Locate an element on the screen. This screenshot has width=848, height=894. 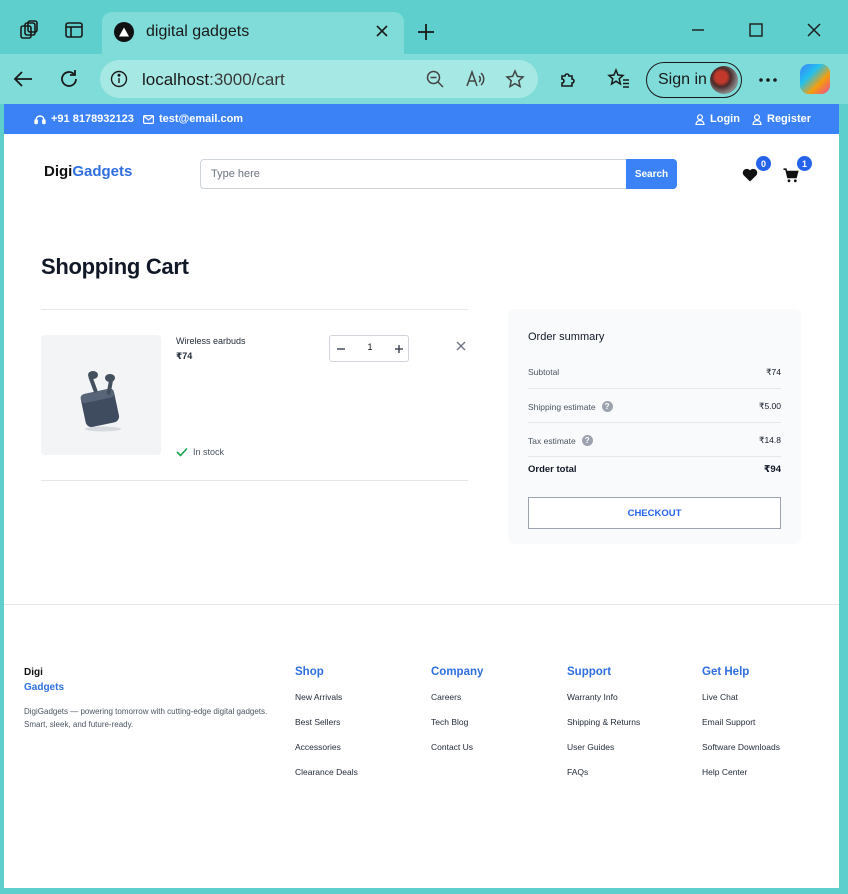
footer-link: Live Chat is located at coordinates (741, 703).